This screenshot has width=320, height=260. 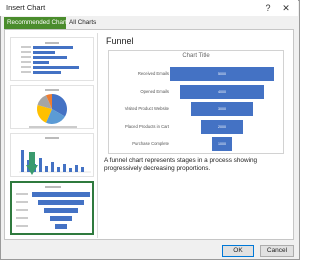 What do you see at coordinates (238, 251) in the screenshot?
I see `ok-button: OK` at bounding box center [238, 251].